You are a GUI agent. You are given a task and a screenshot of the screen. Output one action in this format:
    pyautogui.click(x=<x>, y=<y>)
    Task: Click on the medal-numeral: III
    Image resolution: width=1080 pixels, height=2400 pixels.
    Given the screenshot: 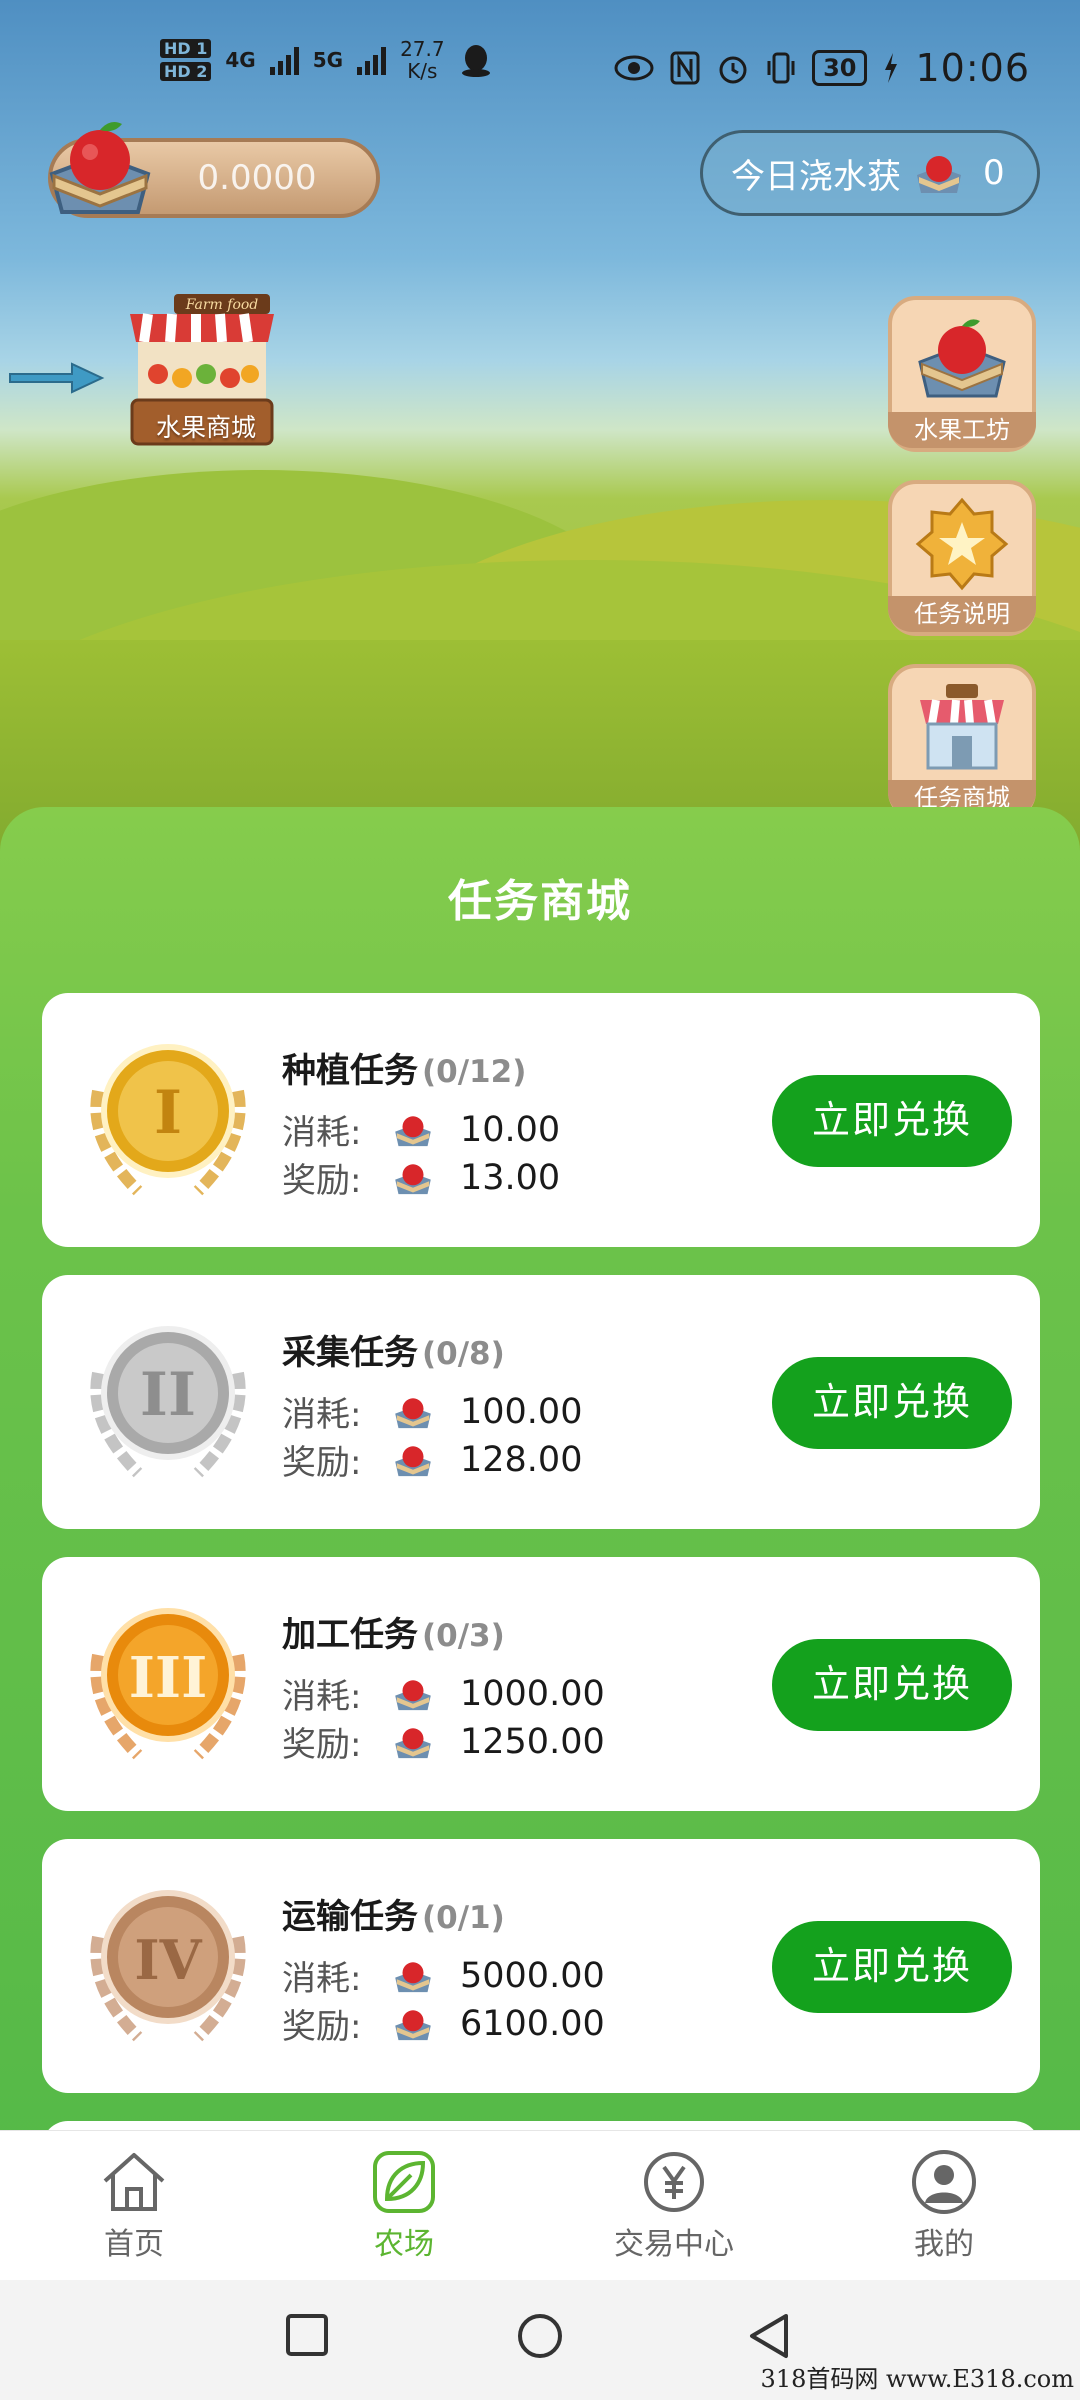 What is the action you would take?
    pyautogui.click(x=168, y=1678)
    